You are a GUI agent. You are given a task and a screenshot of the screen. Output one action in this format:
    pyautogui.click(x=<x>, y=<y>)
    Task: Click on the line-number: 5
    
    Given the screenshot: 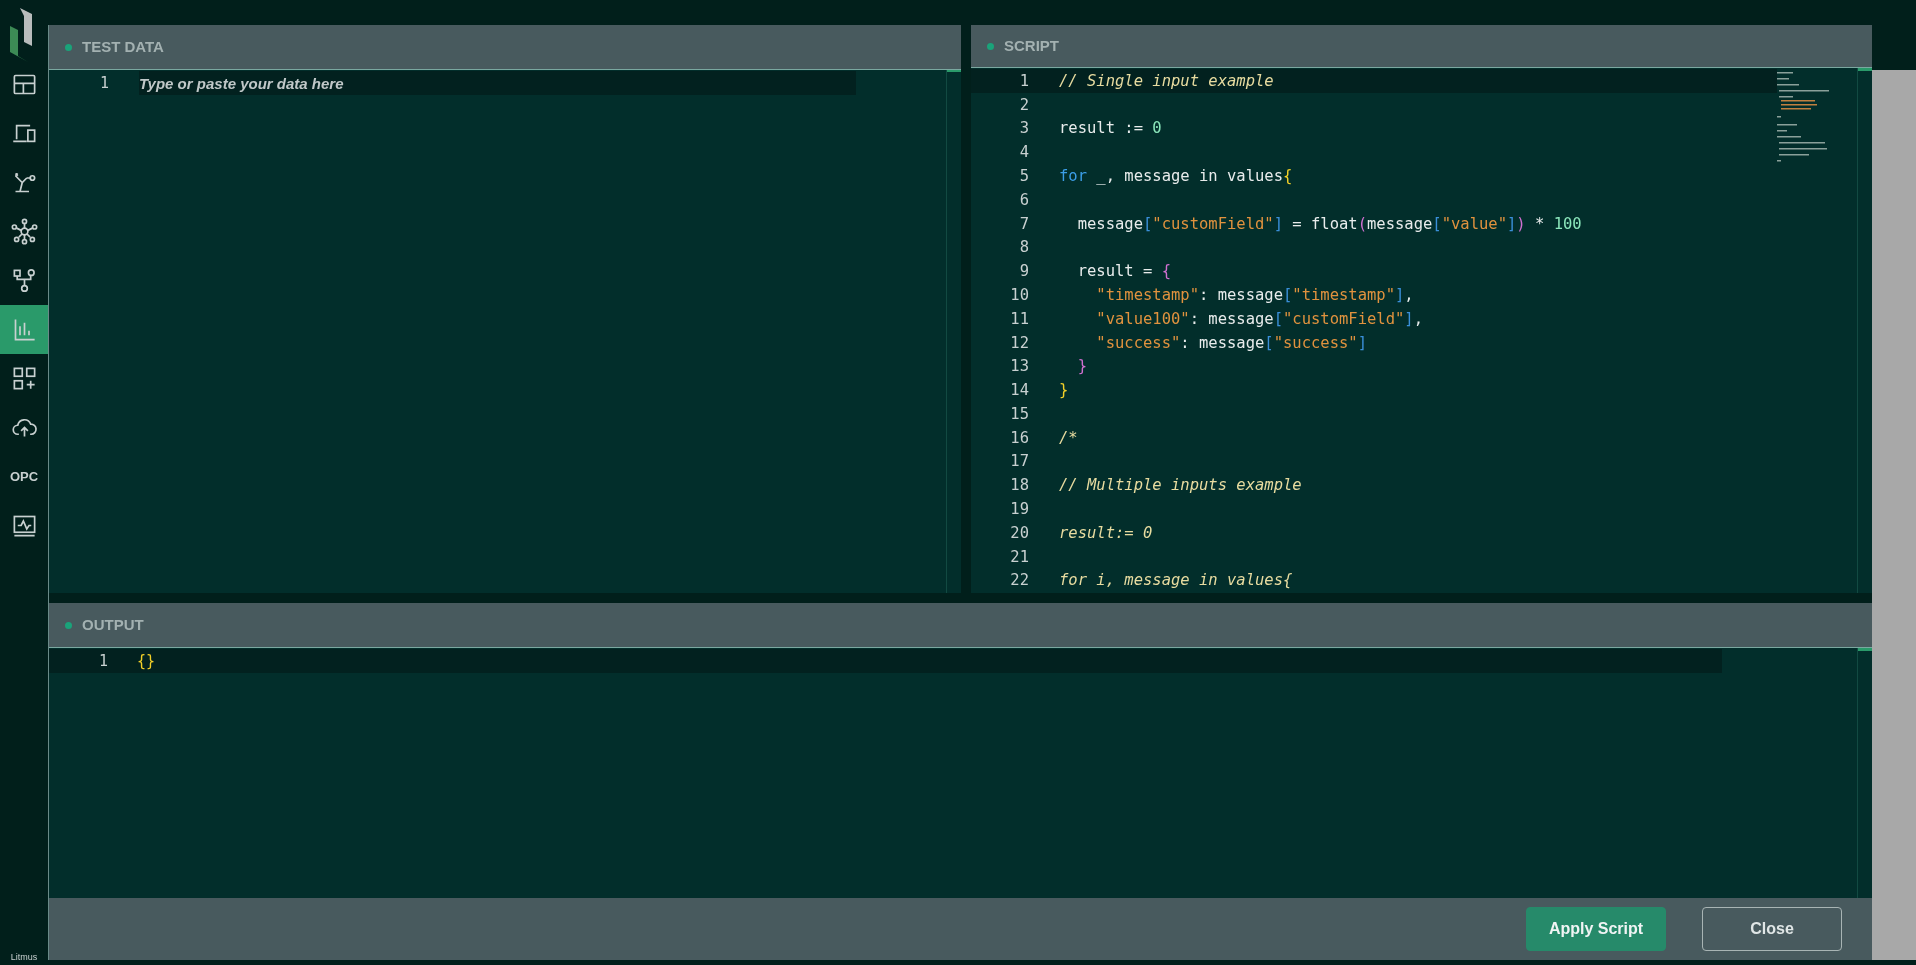 What is the action you would take?
    pyautogui.click(x=1023, y=176)
    